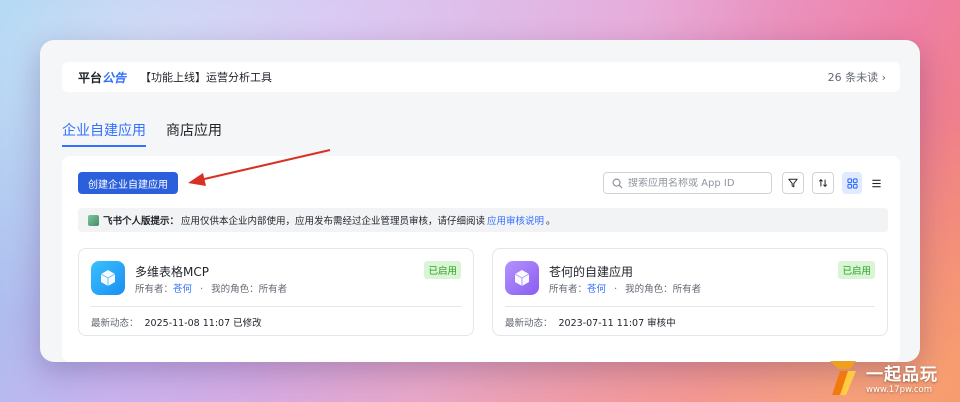 The width and height of the screenshot is (960, 402). I want to click on latest-activity: 最新动态： 2025-11-08 11:07 已修改, so click(176, 323).